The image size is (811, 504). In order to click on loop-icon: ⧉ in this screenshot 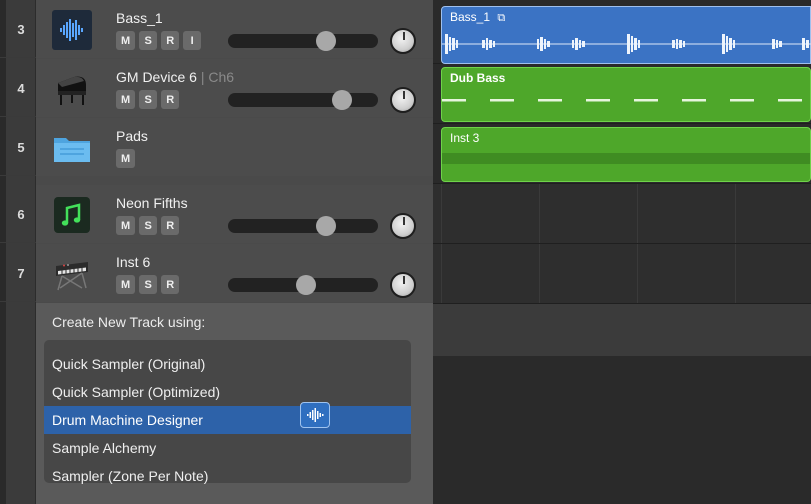, I will do `click(501, 18)`.